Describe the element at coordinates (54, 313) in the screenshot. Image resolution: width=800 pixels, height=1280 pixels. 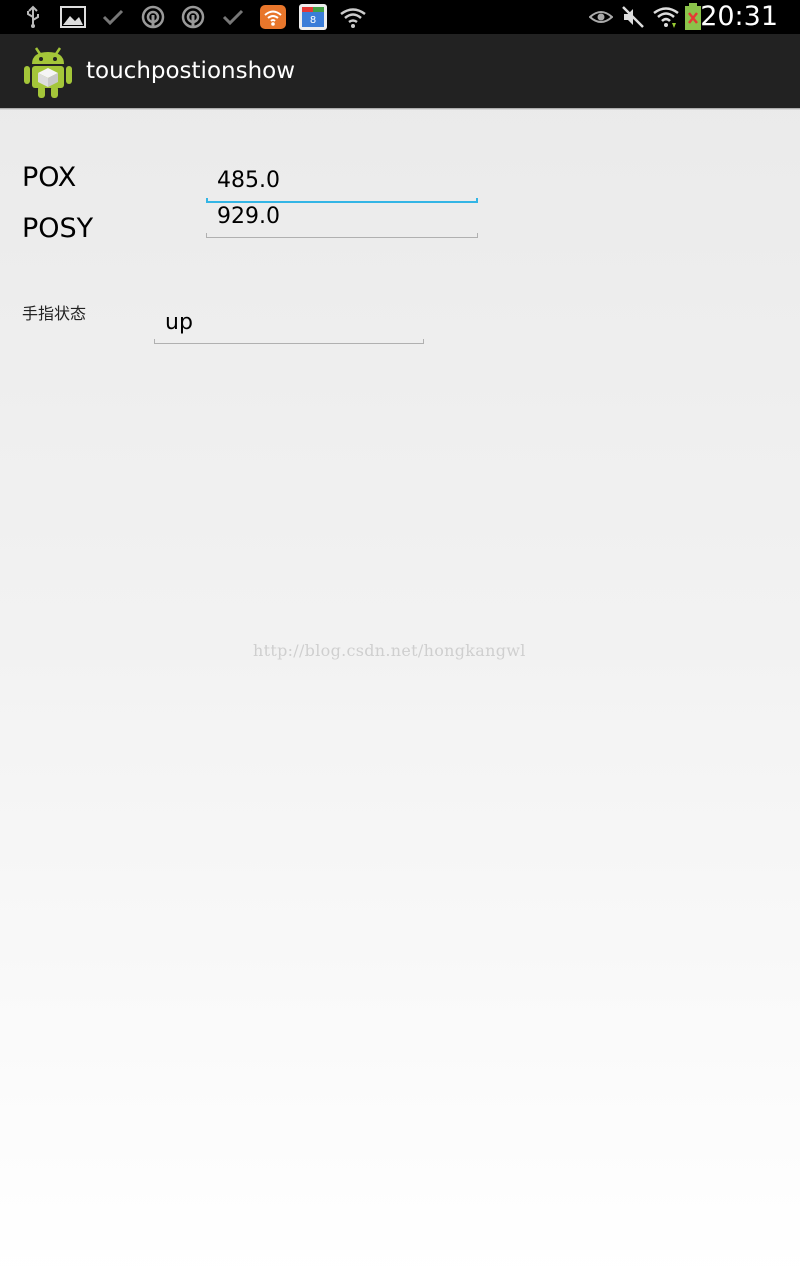
I see `finger-state-label: 手指状态` at that location.